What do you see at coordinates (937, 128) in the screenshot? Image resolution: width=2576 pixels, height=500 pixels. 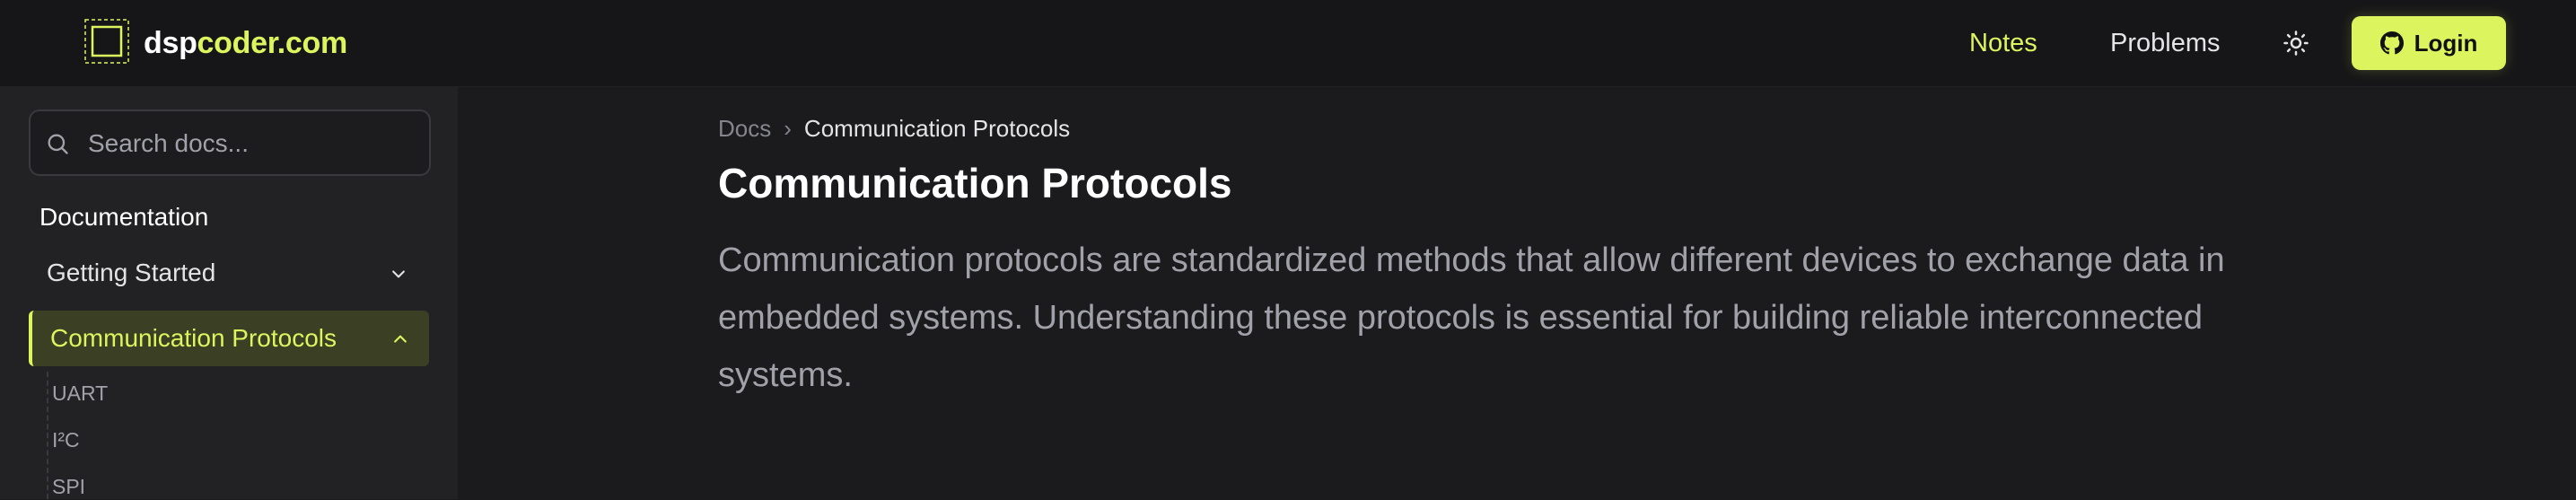 I see `breadcrumb-current: Communication Protocols` at bounding box center [937, 128].